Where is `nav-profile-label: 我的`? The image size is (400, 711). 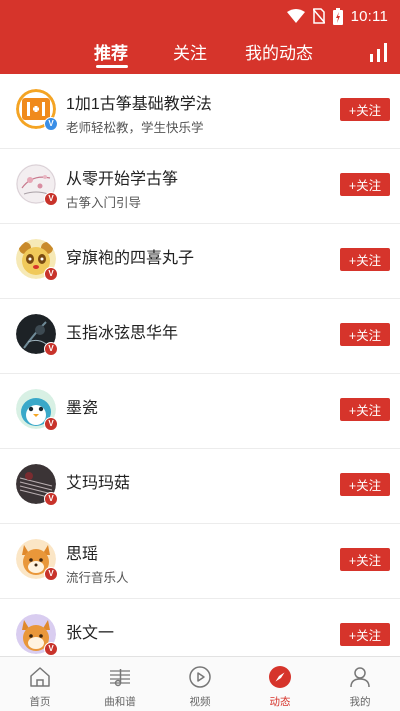 nav-profile-label: 我的 is located at coordinates (360, 702).